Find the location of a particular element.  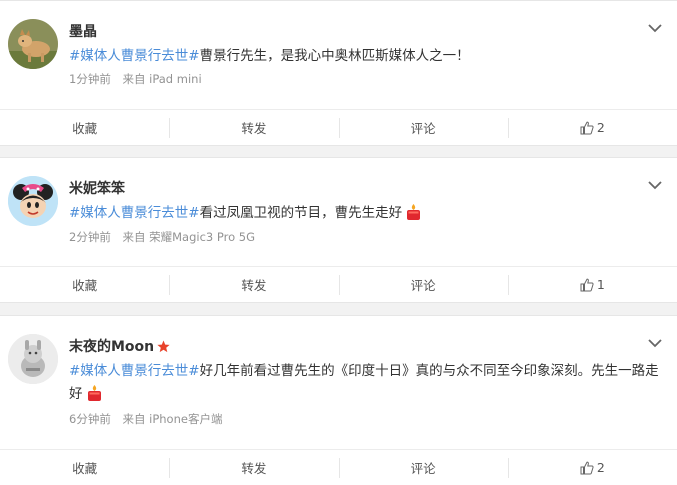

username: 墨晶 is located at coordinates (83, 31).